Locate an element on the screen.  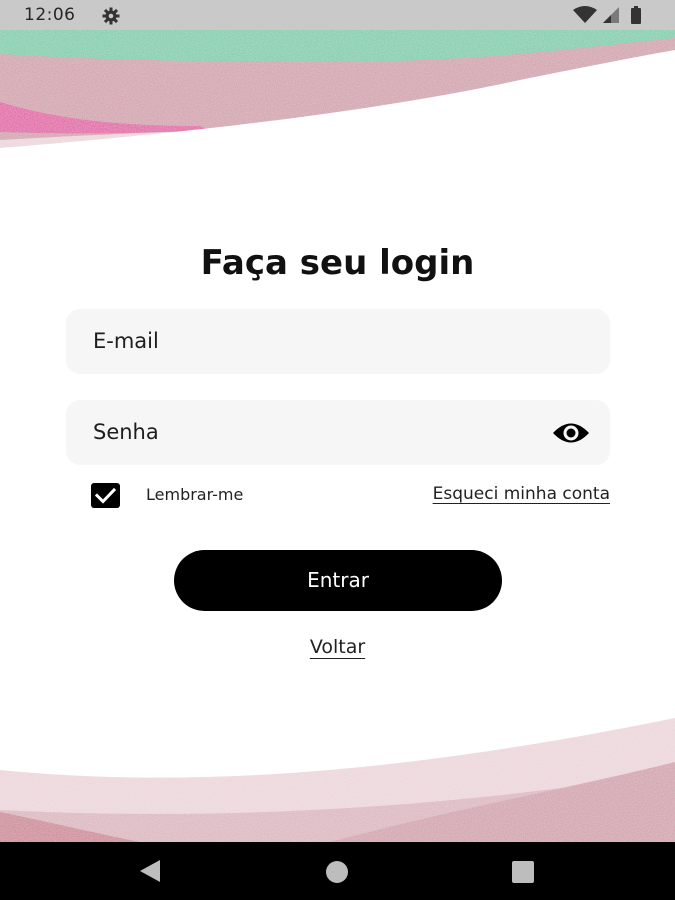
top-wave-decoration is located at coordinates (337, 95).